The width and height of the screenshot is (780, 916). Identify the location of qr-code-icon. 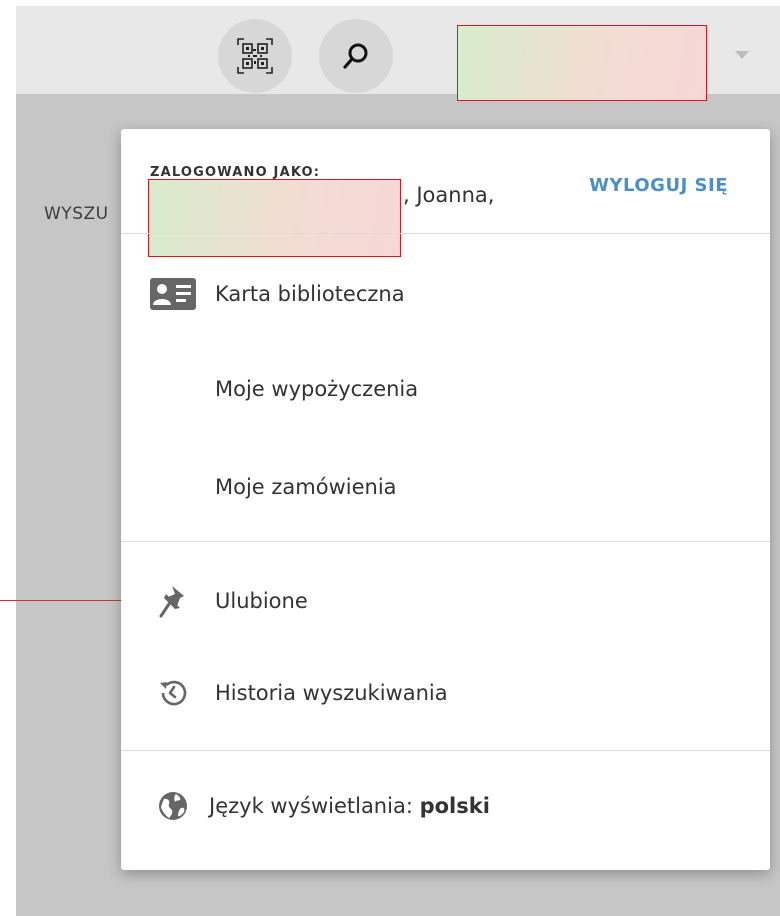
(255, 56).